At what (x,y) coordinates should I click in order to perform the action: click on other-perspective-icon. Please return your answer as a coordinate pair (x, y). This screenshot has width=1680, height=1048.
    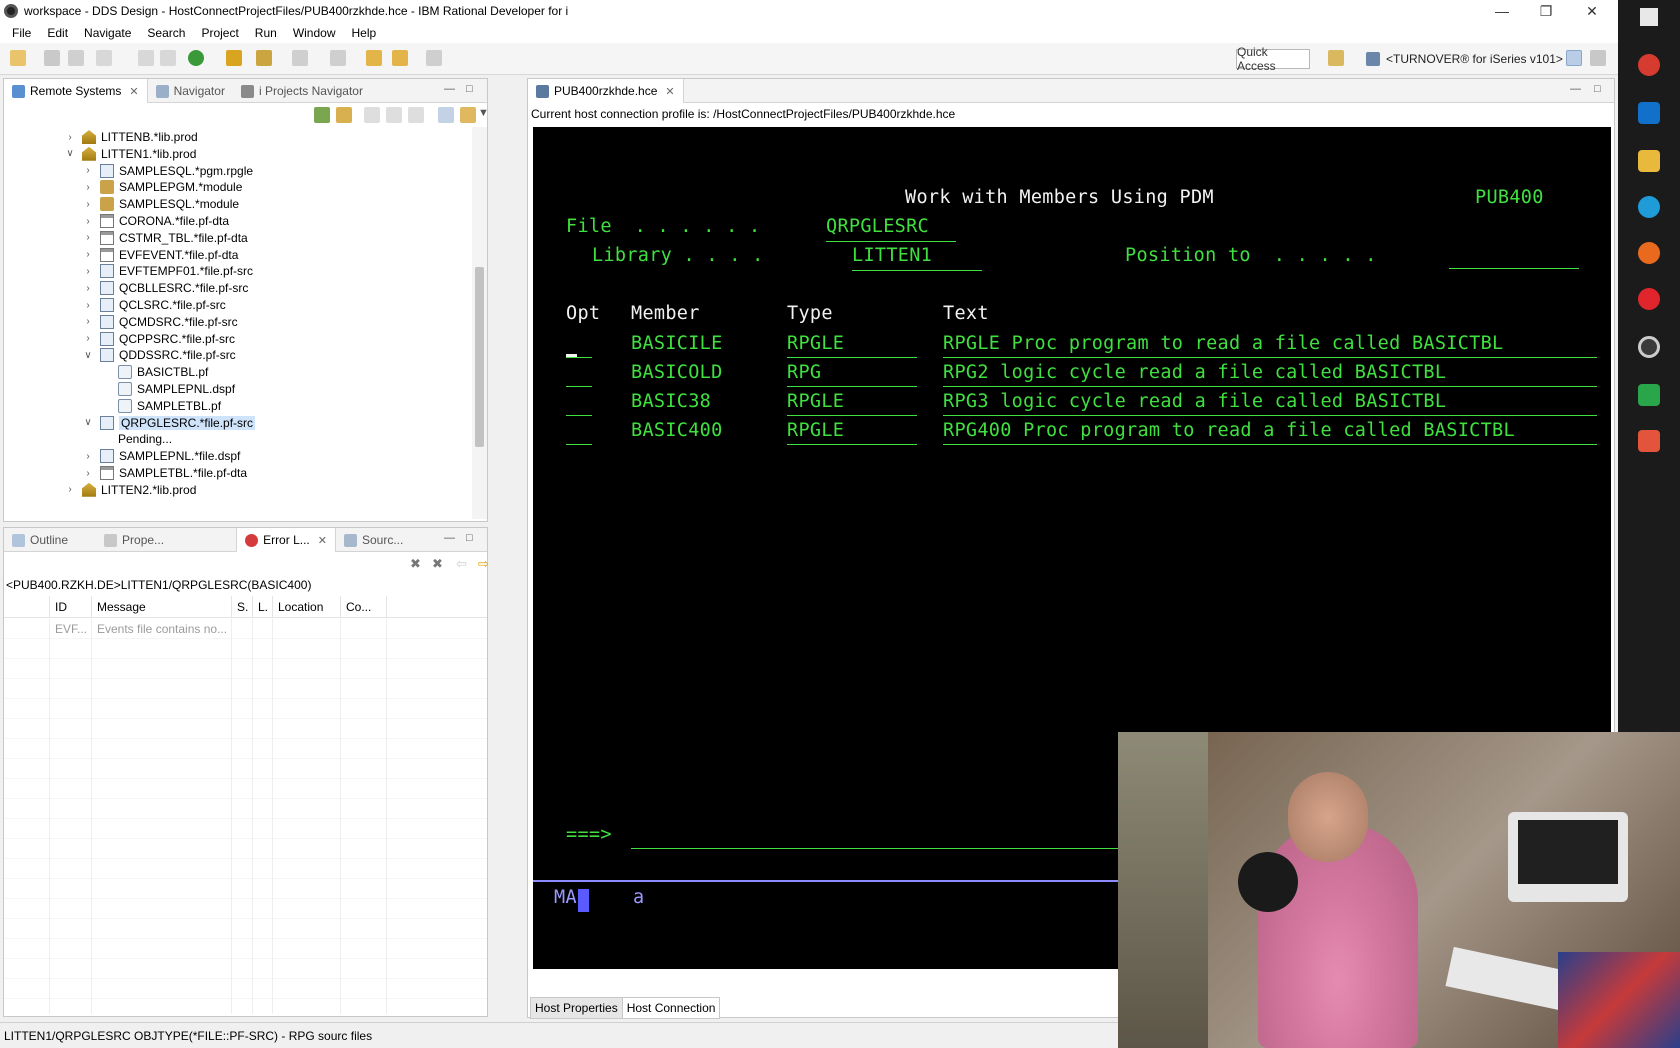
    Looking at the image, I should click on (1598, 58).